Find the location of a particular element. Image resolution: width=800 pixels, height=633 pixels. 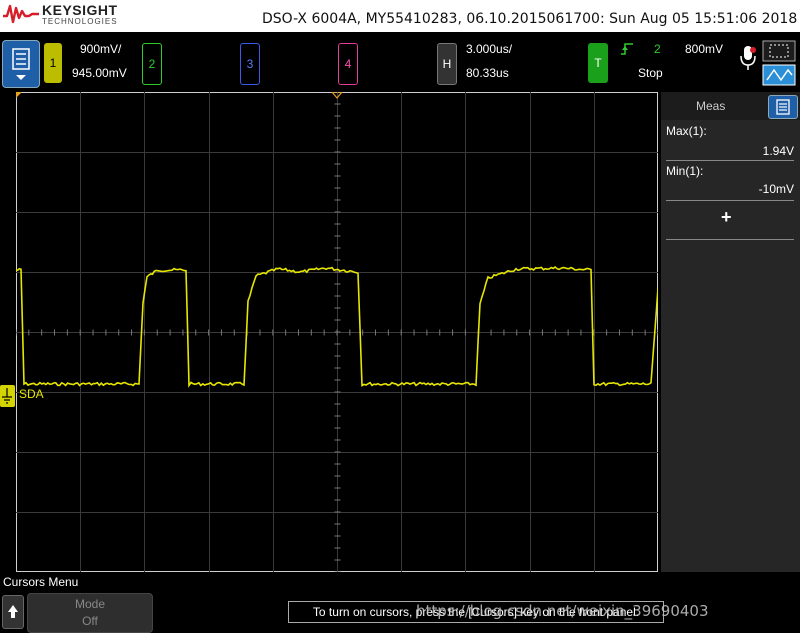

trigger-button: T is located at coordinates (598, 63).